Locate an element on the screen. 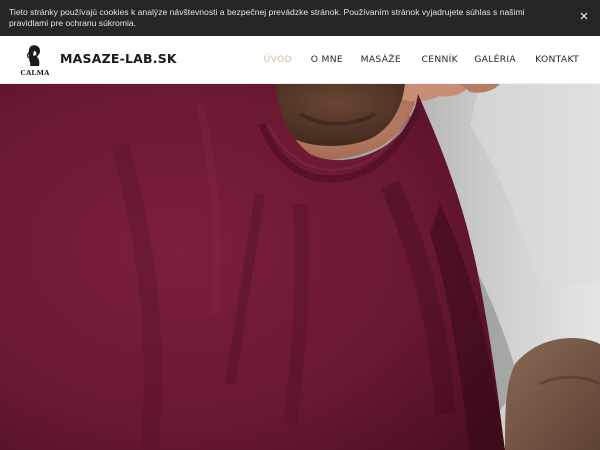 This screenshot has height=450, width=600. nav-item-o-mne: O MNE is located at coordinates (327, 59).